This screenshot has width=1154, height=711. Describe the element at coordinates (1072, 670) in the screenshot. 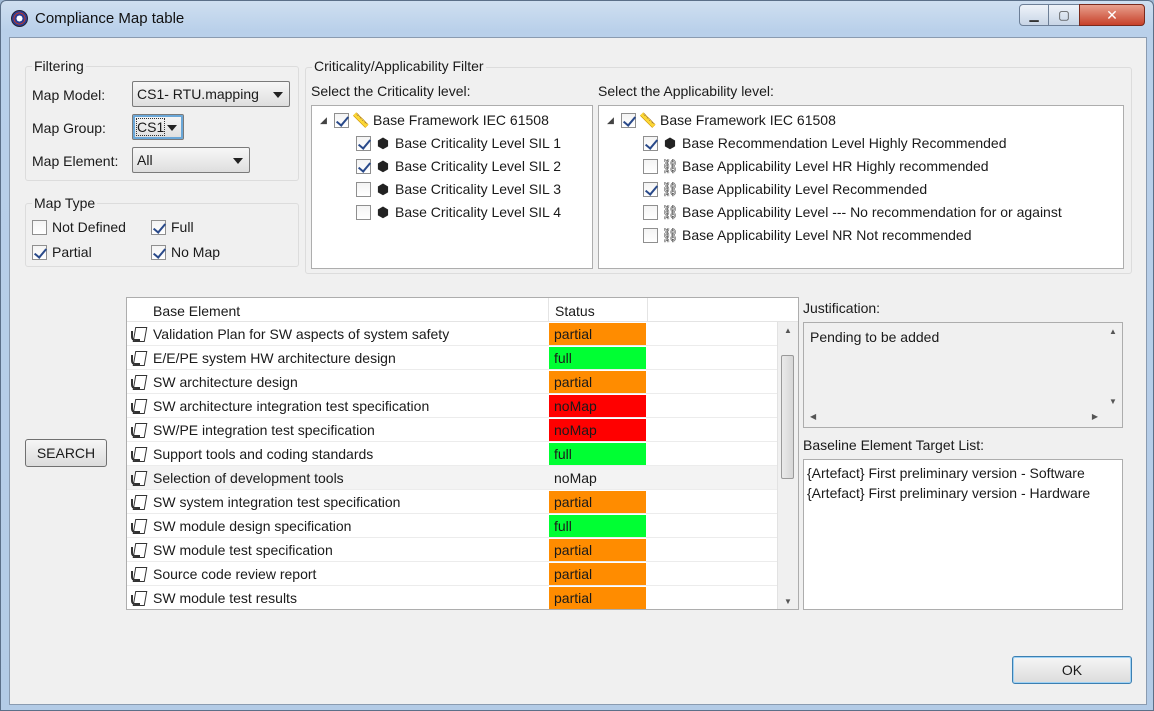

I see `ok-button: OK` at that location.